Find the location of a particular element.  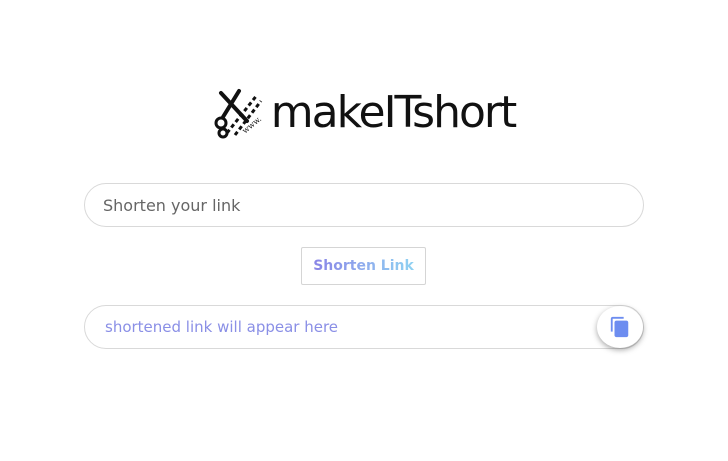

brand-name: makeITshort is located at coordinates (393, 112).